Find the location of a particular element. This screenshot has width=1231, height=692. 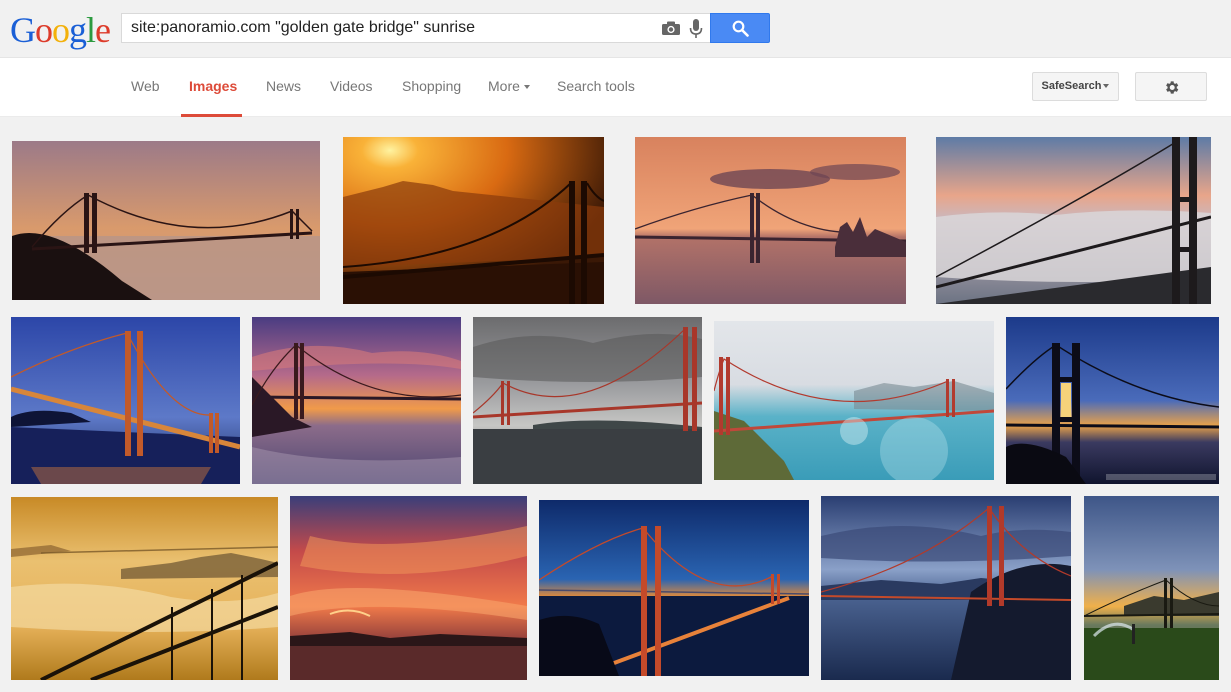

magnifier-icon is located at coordinates (740, 28).